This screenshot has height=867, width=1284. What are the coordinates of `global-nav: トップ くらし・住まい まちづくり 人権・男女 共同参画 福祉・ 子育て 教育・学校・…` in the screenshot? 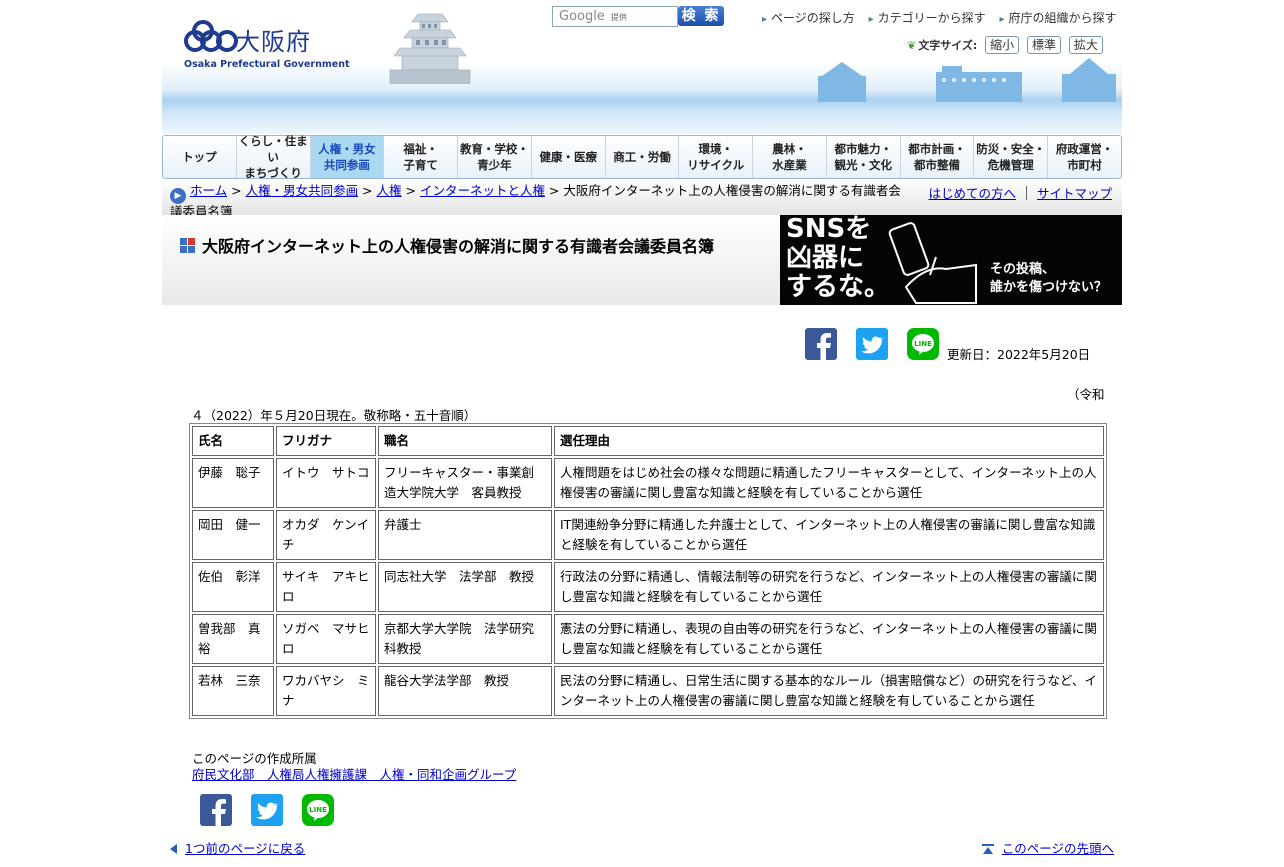 It's located at (642, 157).